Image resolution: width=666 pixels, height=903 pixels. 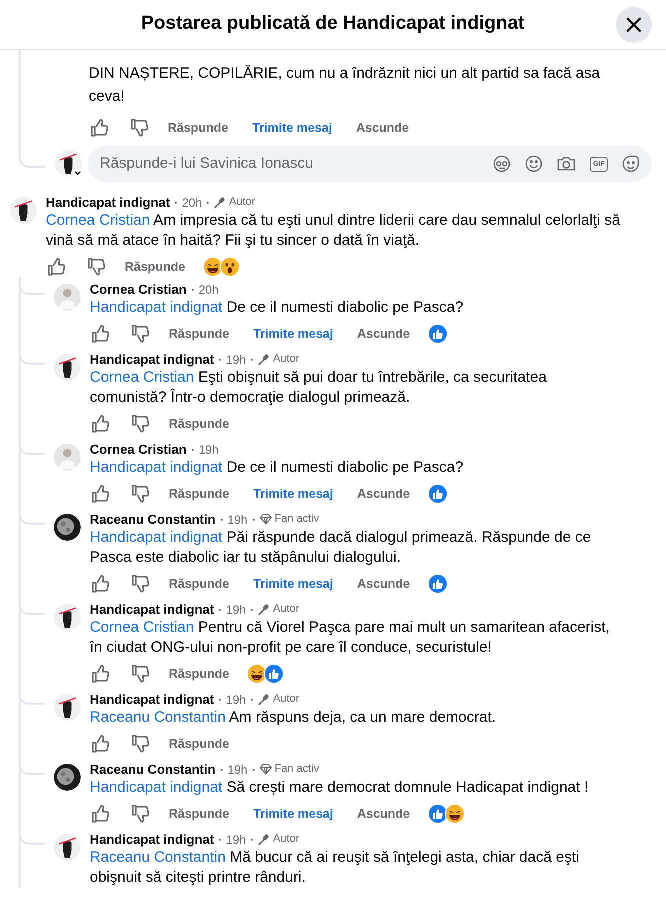 I want to click on surprised-emoji-icon, so click(x=230, y=267).